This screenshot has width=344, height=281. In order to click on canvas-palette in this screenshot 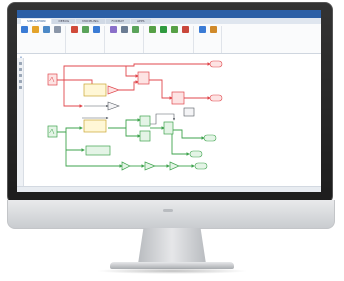, I will do `click(20, 122)`.